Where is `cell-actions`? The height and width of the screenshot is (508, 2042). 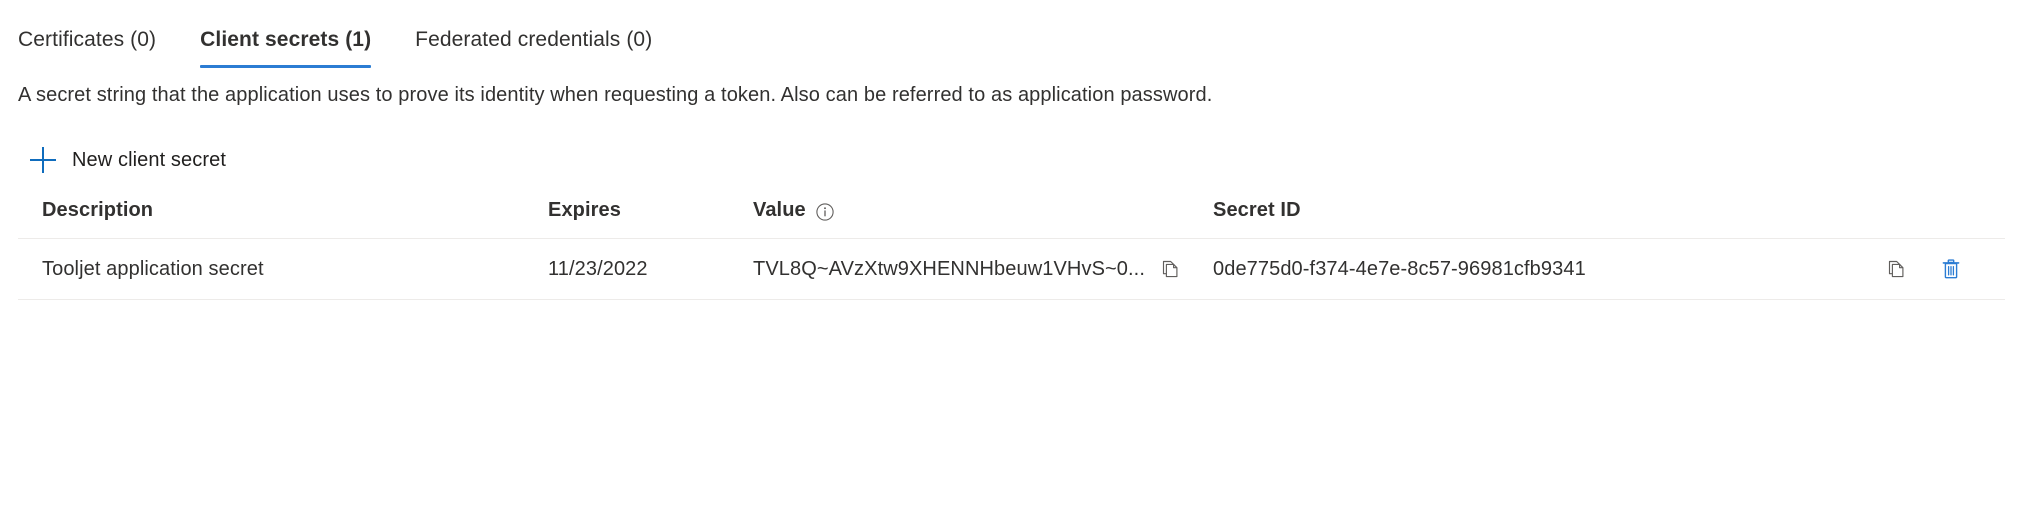
cell-actions is located at coordinates (1945, 269).